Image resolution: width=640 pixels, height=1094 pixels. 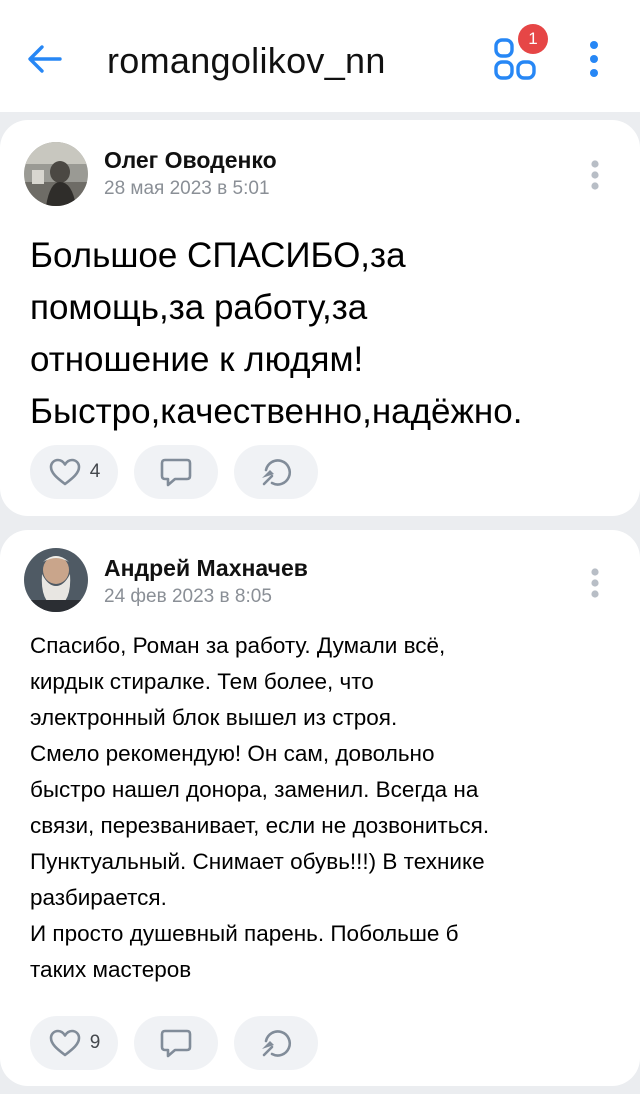 What do you see at coordinates (533, 39) in the screenshot?
I see `notification-badge: 1` at bounding box center [533, 39].